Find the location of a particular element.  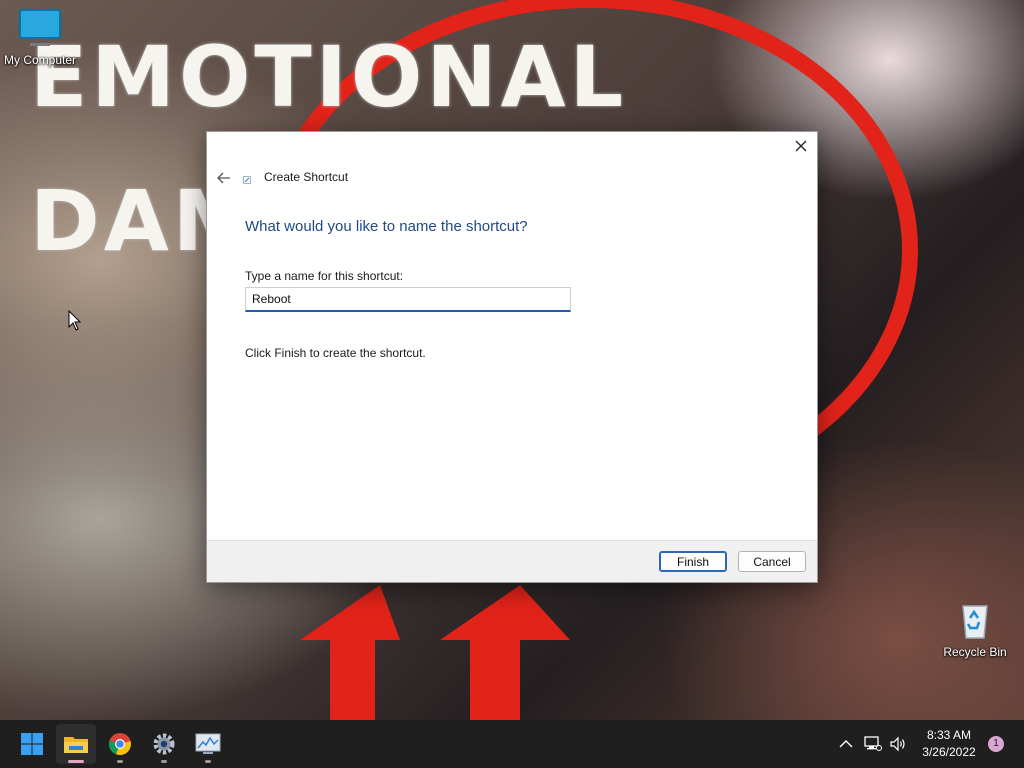

wallpaper-red-arrow-left is located at coordinates (350, 652).